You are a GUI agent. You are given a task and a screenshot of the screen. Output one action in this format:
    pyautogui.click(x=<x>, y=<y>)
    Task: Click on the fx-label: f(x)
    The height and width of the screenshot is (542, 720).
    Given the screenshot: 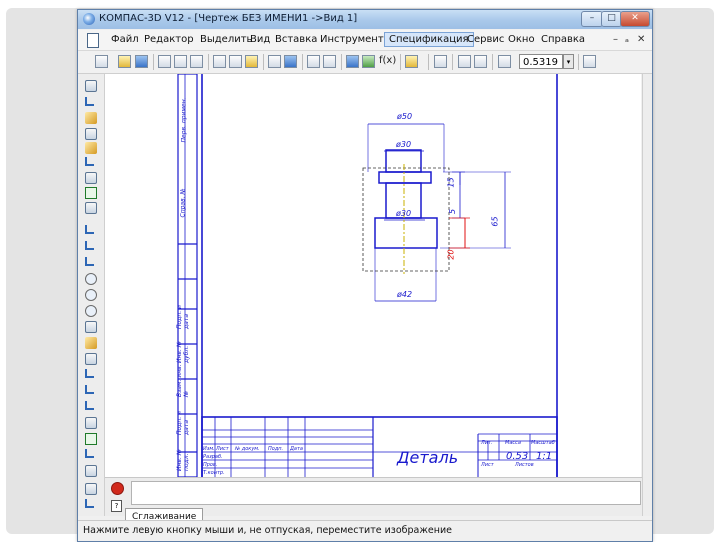 What is the action you would take?
    pyautogui.click(x=387, y=60)
    